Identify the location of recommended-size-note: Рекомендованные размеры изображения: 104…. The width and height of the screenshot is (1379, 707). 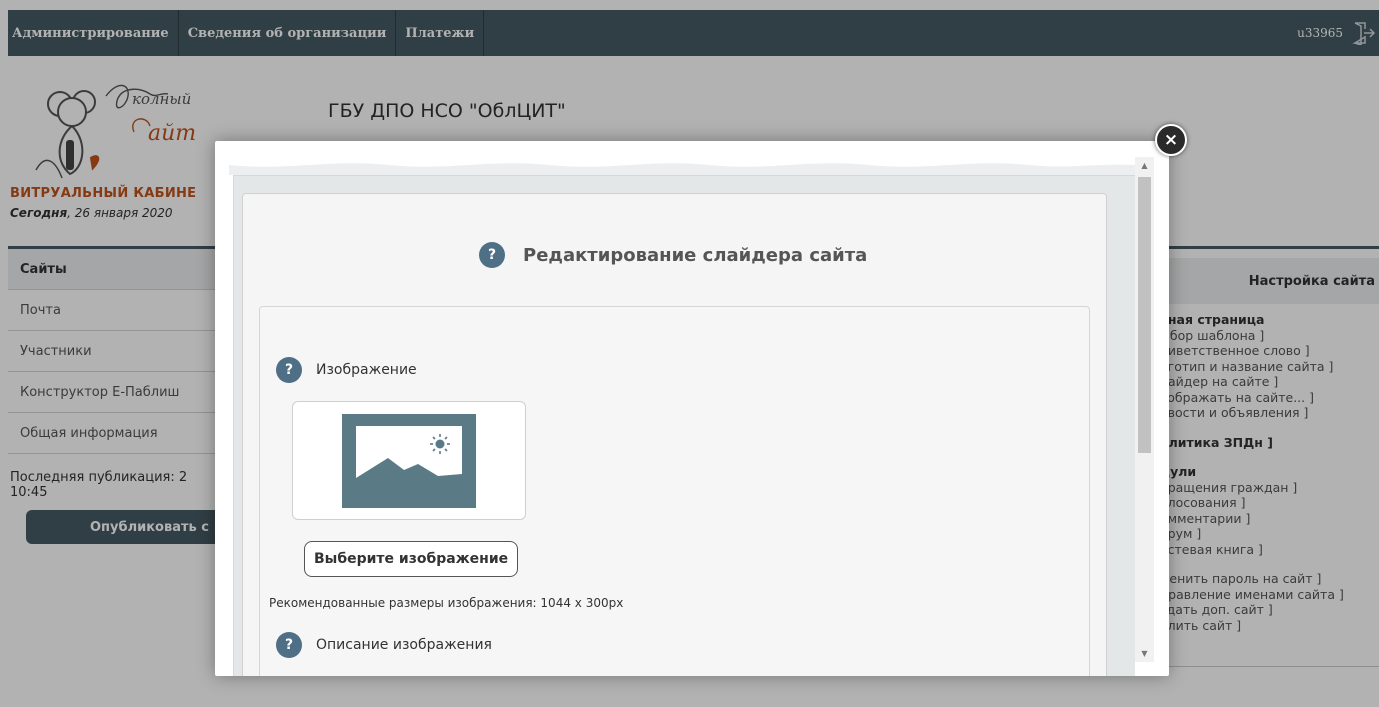
(446, 603).